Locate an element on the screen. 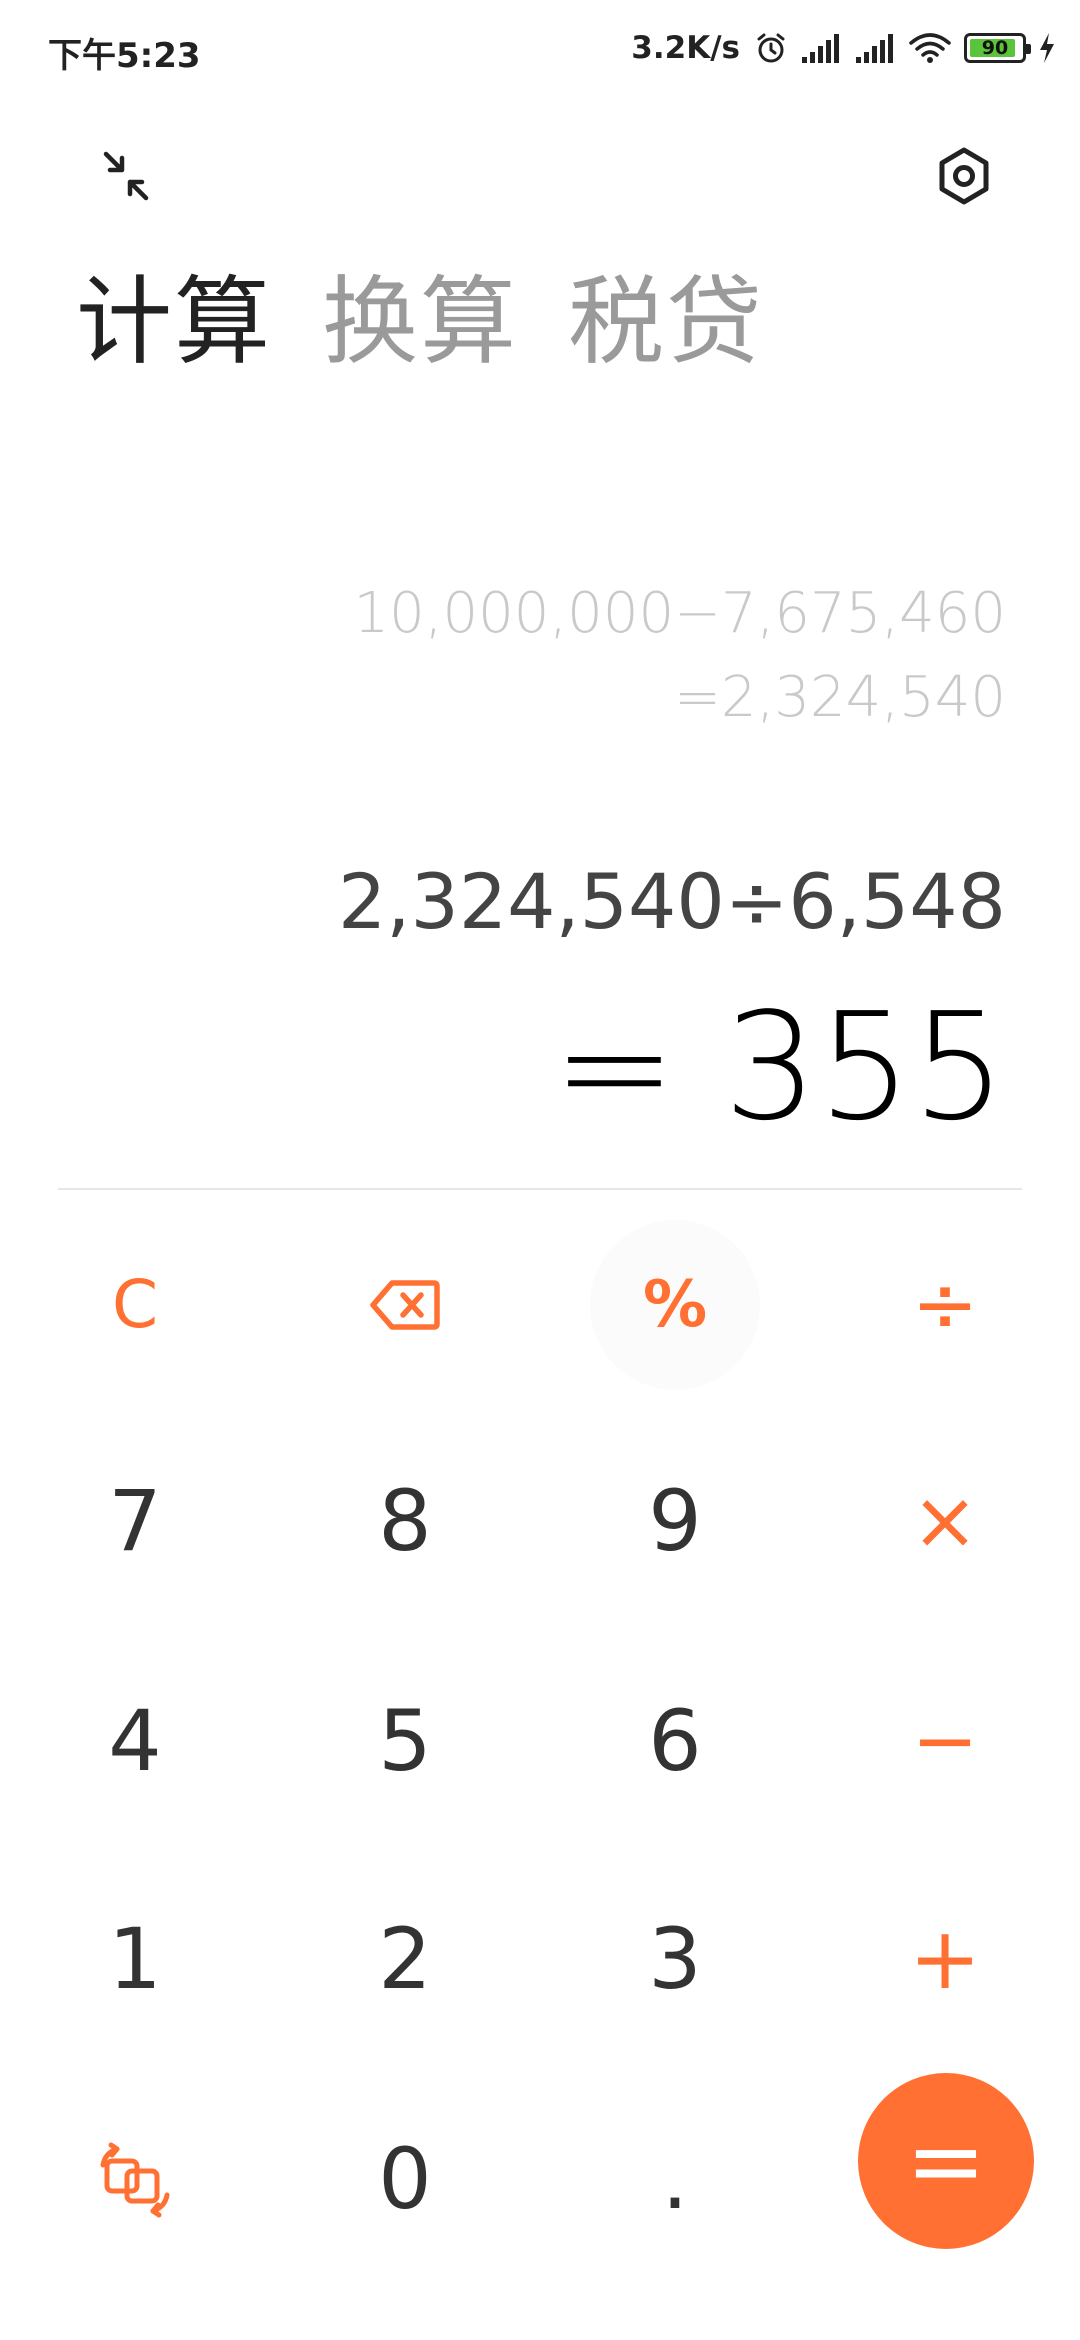 The width and height of the screenshot is (1080, 2340). backspace-button is located at coordinates (405, 1305).